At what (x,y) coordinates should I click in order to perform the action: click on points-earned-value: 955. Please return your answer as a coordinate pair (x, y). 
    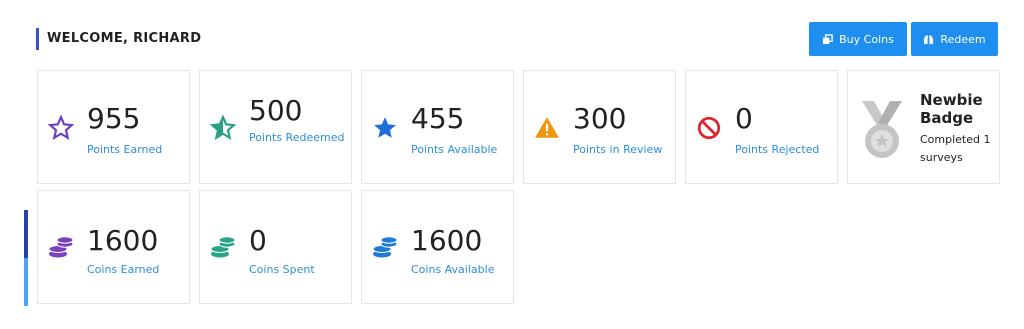
    Looking at the image, I should click on (114, 118).